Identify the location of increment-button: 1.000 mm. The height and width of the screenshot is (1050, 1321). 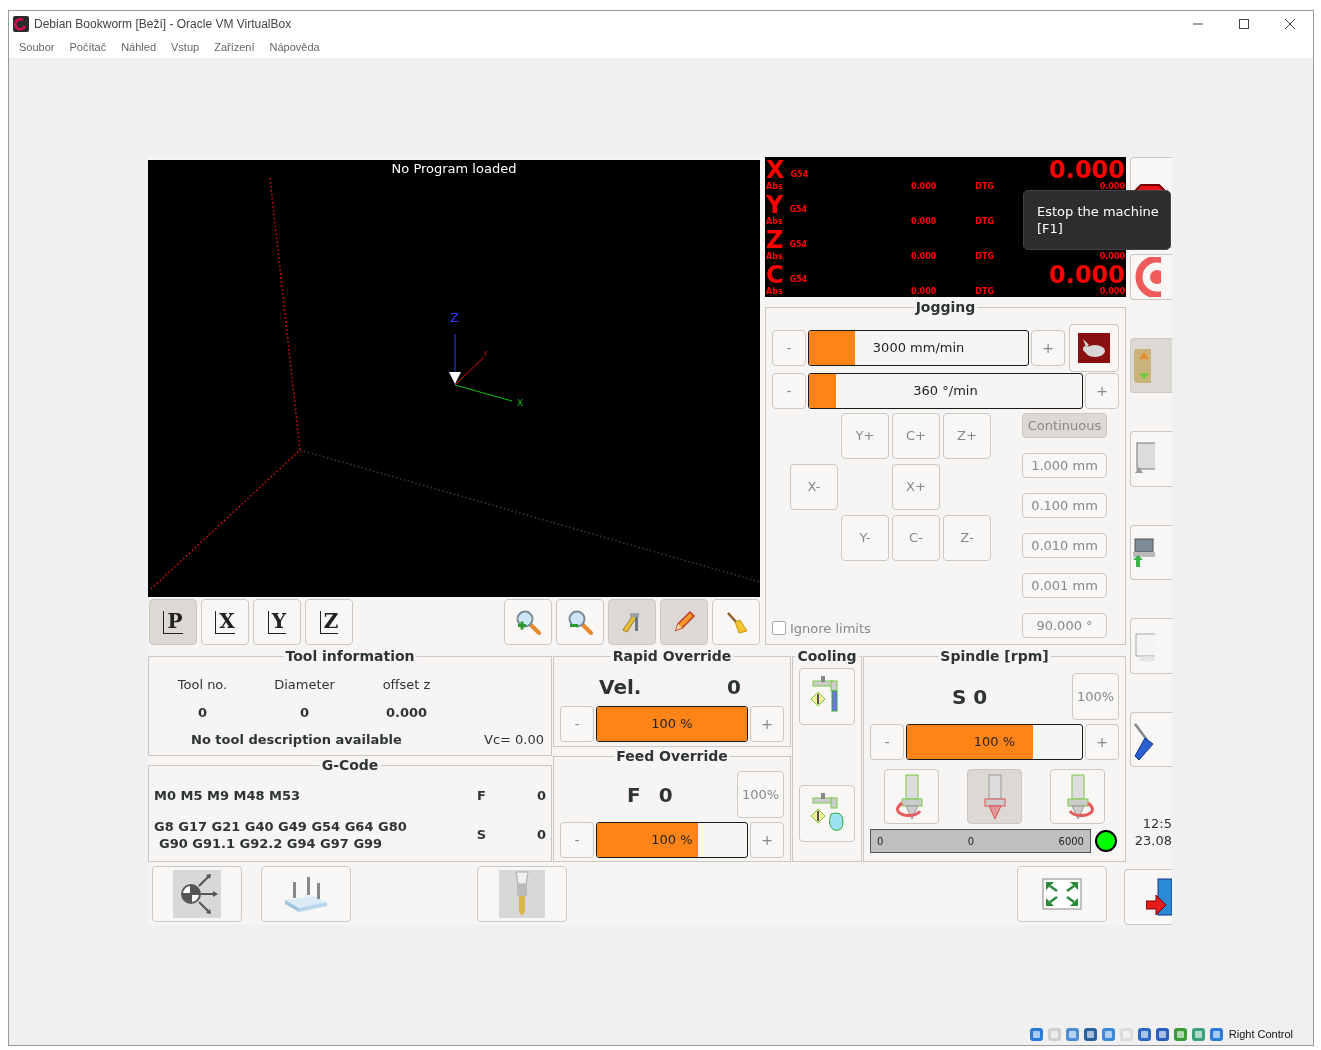
(1064, 465).